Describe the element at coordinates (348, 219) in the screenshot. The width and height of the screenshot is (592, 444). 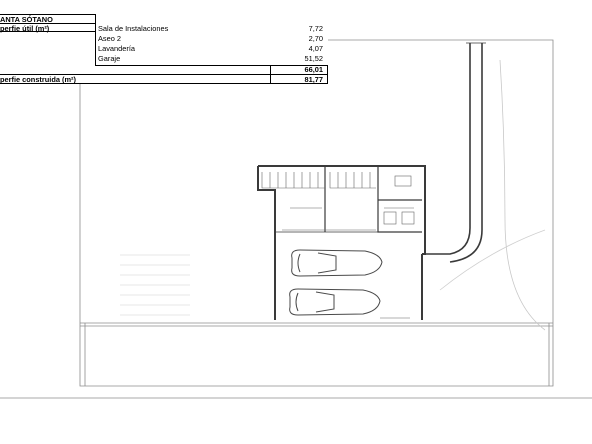
I see `dimension-line` at that location.